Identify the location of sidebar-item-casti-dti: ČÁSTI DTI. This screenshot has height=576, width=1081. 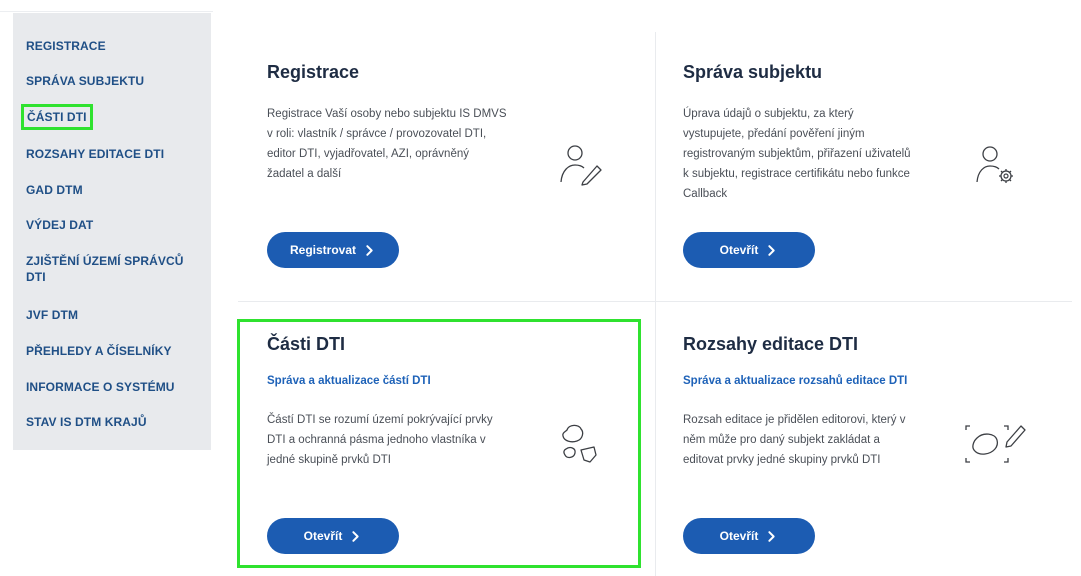
(57, 117).